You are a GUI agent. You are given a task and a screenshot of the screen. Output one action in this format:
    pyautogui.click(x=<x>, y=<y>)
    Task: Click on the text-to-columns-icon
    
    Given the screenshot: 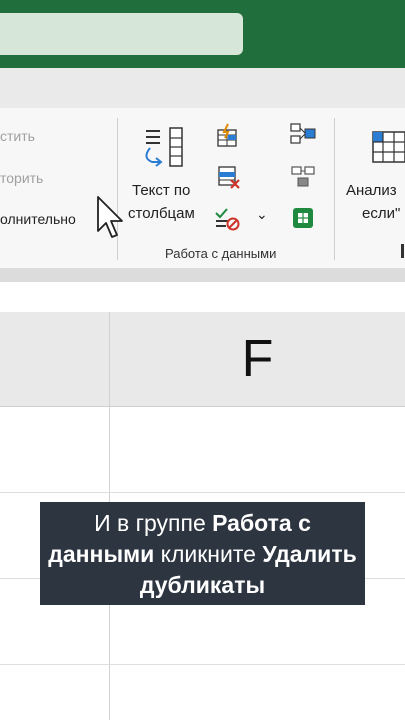 What is the action you would take?
    pyautogui.click(x=164, y=147)
    